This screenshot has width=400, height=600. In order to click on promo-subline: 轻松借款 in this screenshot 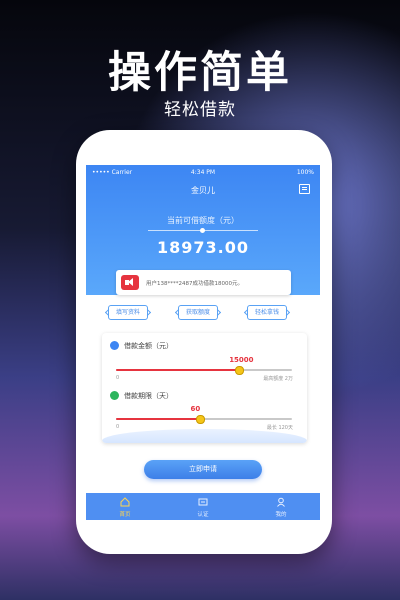, I will do `click(200, 110)`.